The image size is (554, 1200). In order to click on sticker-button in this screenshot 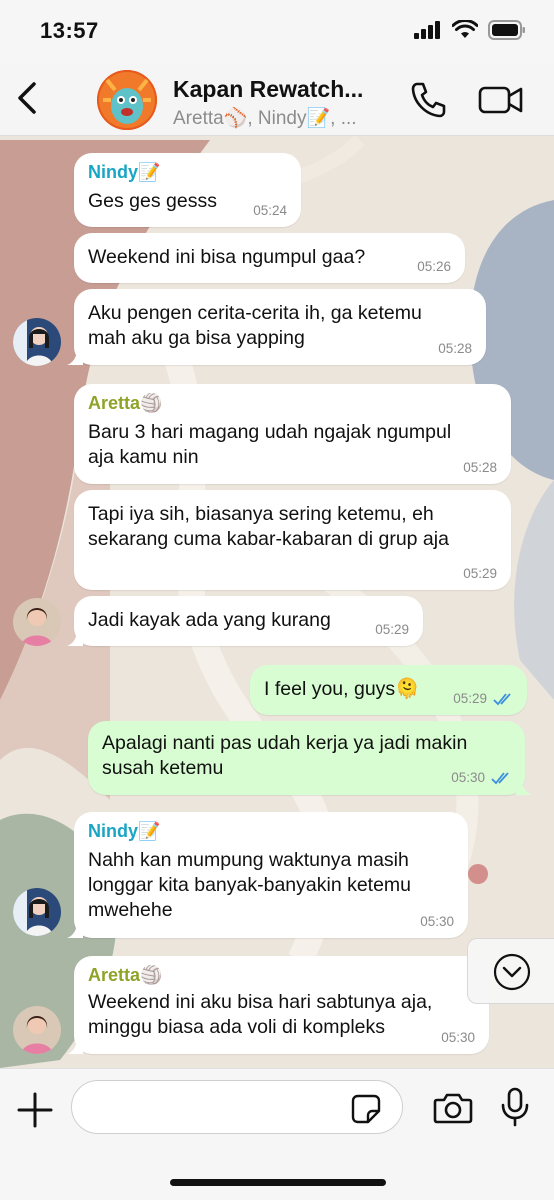, I will do `click(366, 1109)`.